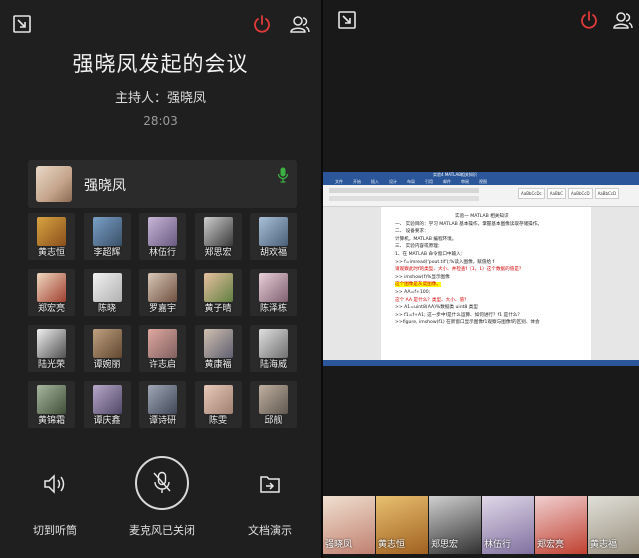  Describe the element at coordinates (455, 525) in the screenshot. I see `strip-participant-tile: 郑思宏` at that location.